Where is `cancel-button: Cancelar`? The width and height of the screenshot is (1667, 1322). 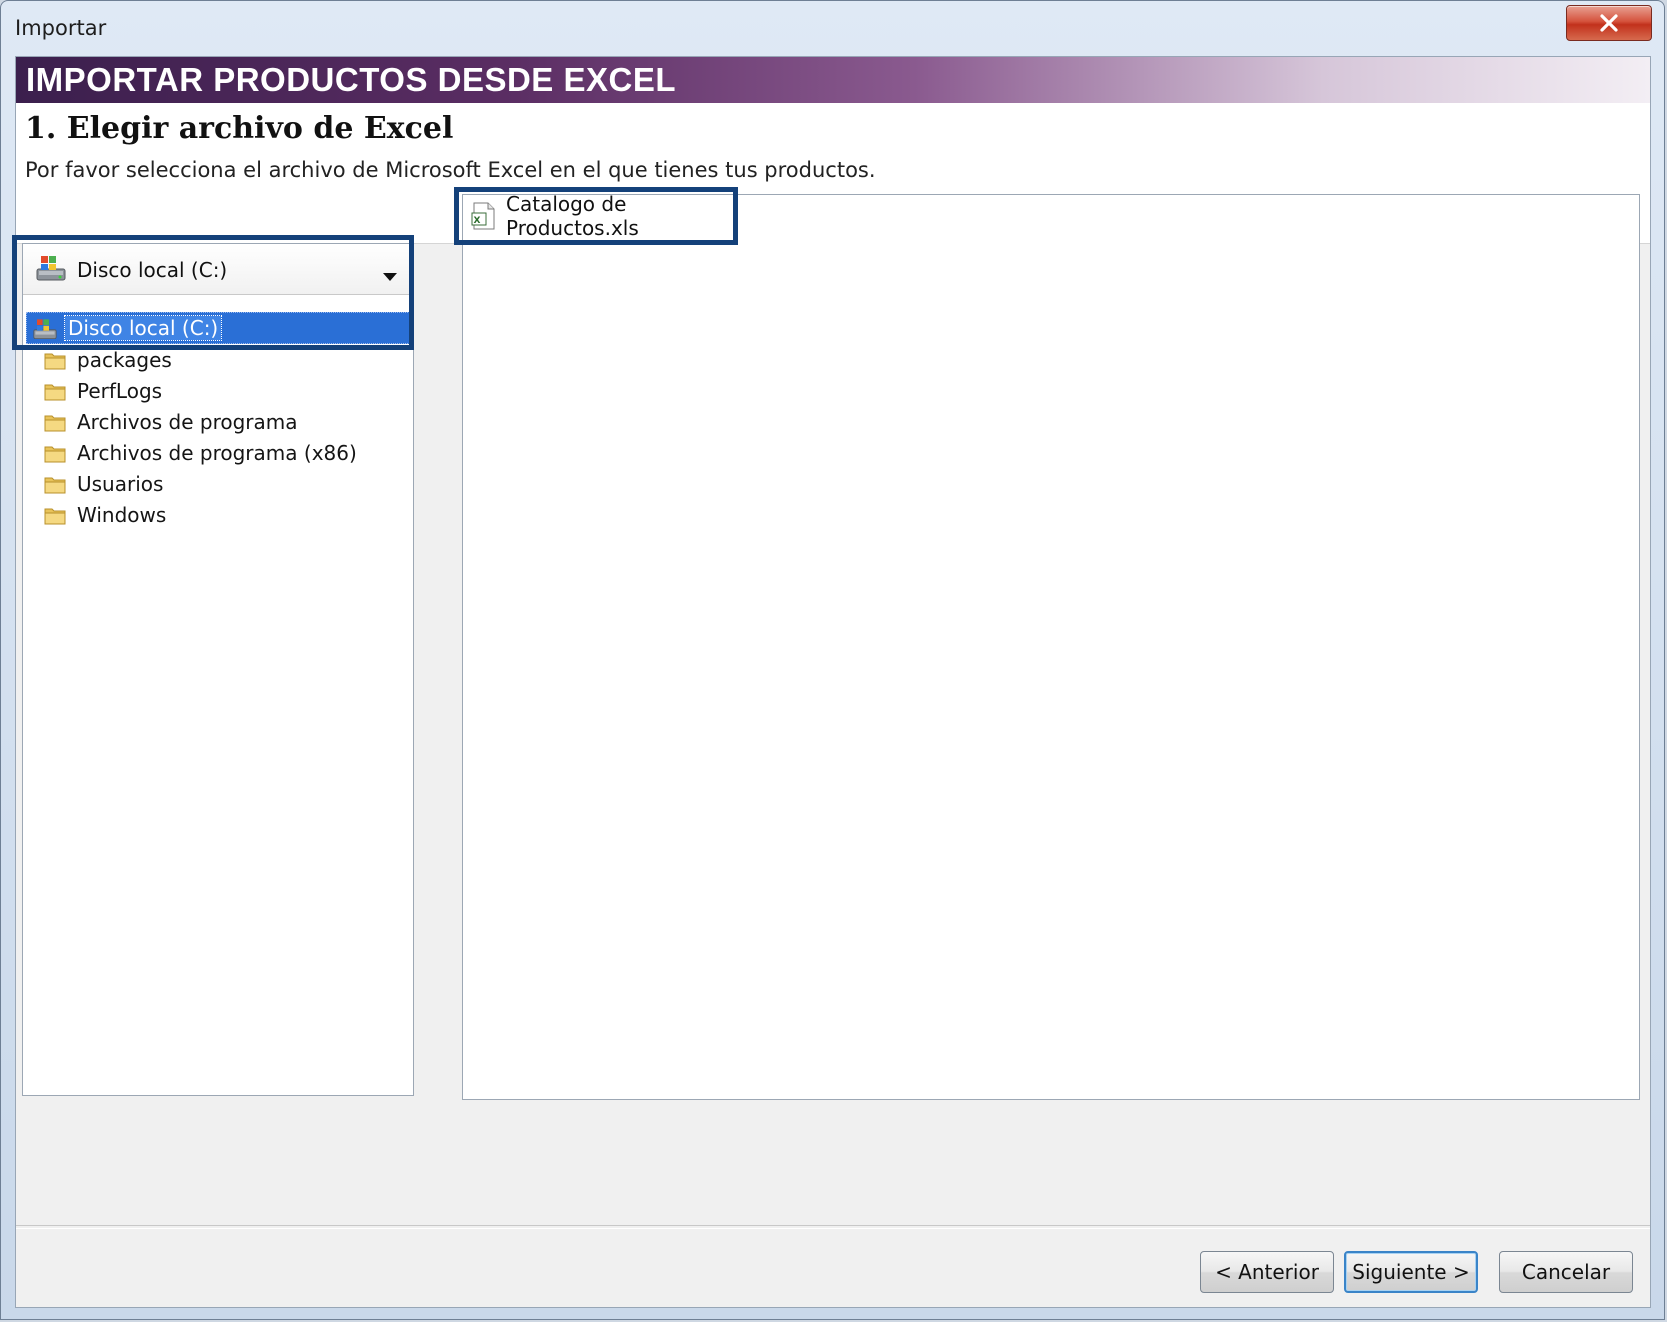 cancel-button: Cancelar is located at coordinates (1566, 1272).